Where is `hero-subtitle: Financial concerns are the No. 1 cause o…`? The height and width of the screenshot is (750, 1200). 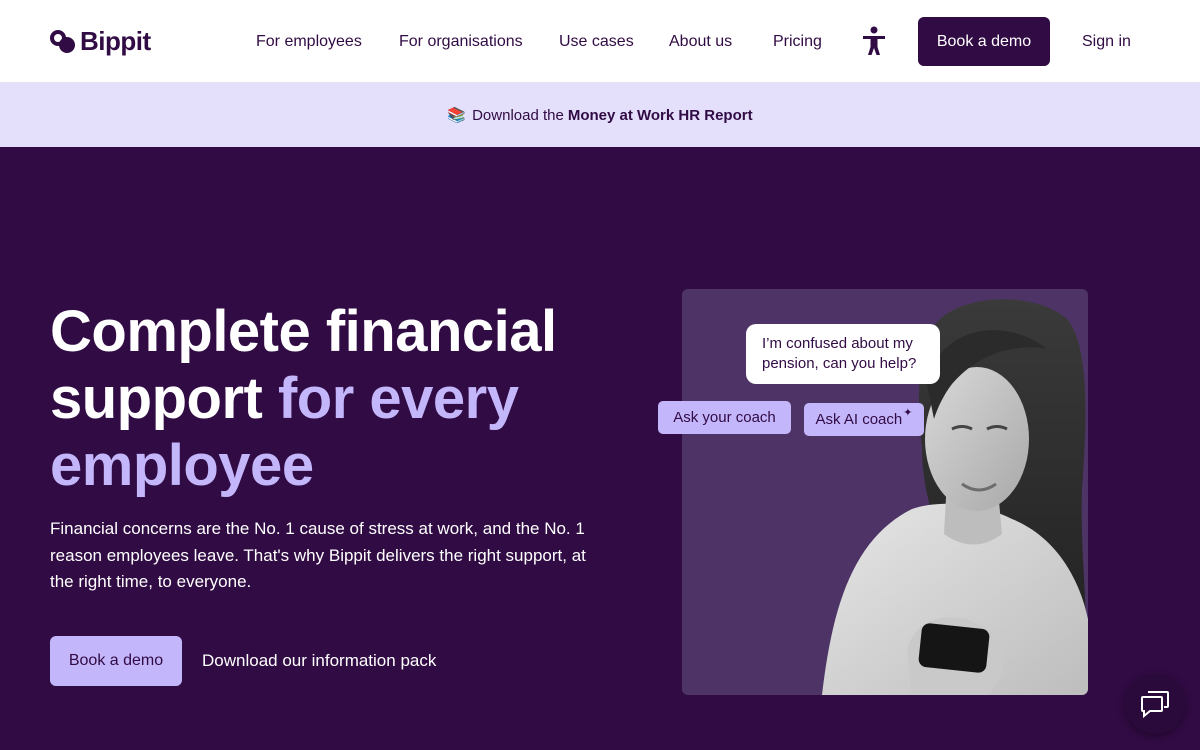
hero-subtitle: Financial concerns are the No. 1 cause o… is located at coordinates (318, 555).